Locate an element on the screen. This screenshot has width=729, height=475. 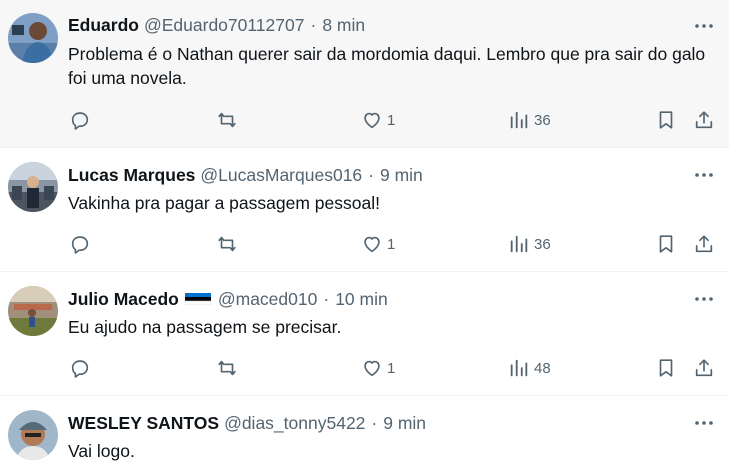
author-handle: @dias_tonny5422 is located at coordinates (294, 423).